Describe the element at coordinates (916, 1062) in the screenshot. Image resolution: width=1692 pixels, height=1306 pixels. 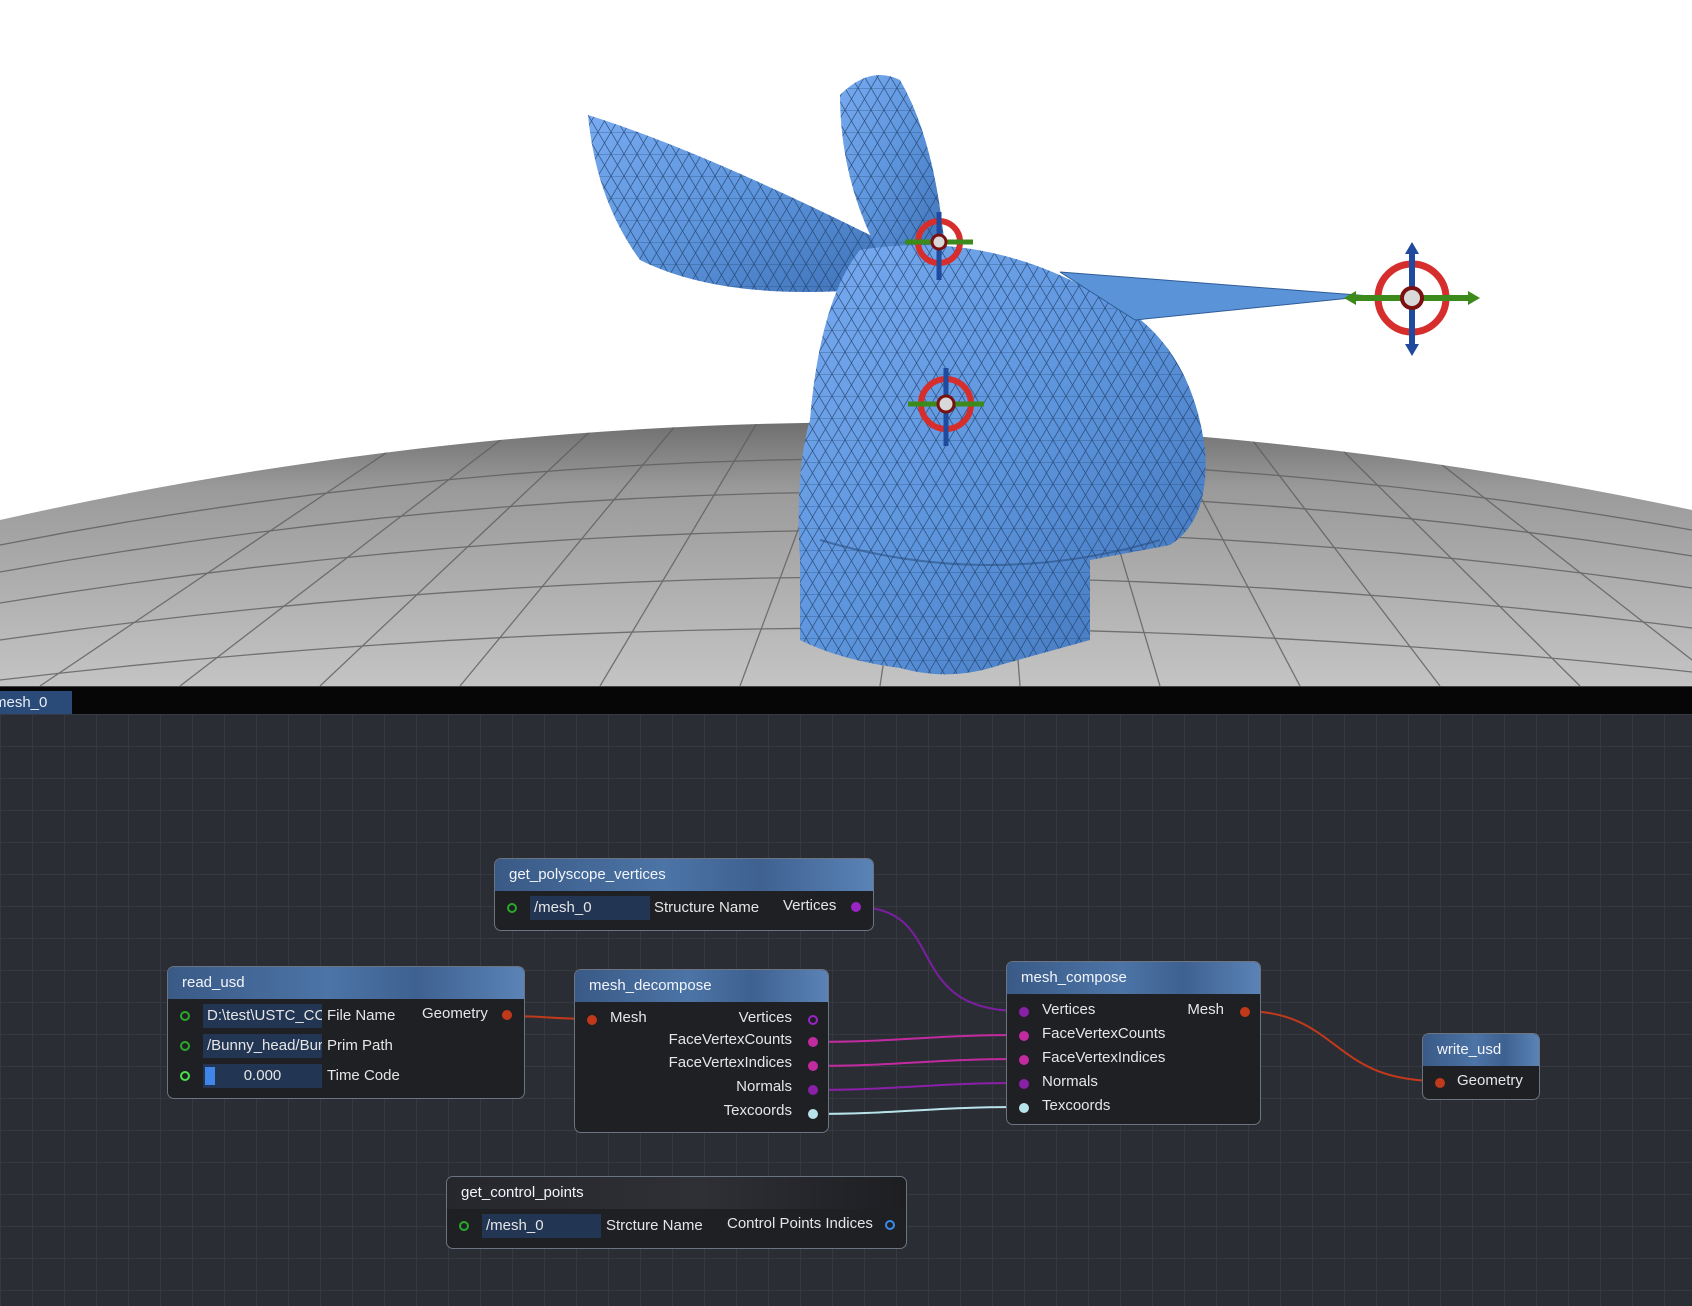
I see `wire-facevertexindices` at that location.